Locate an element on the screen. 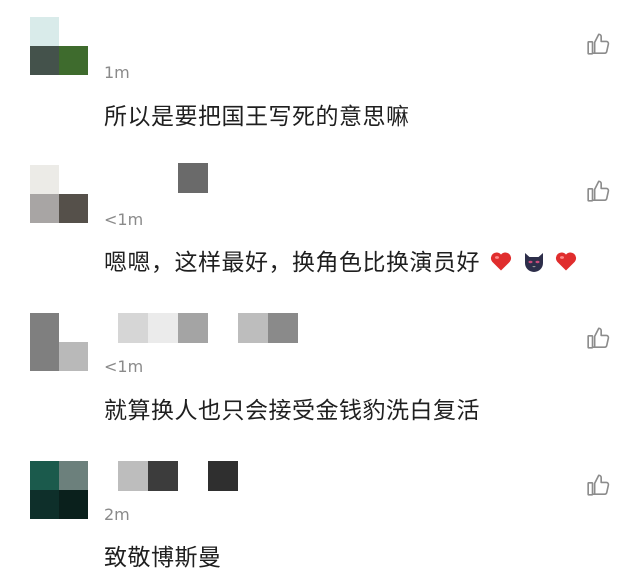 The width and height of the screenshot is (640, 580). comment-text: 嗯嗯，这样最好，换角色比换演员好 is located at coordinates (341, 260).